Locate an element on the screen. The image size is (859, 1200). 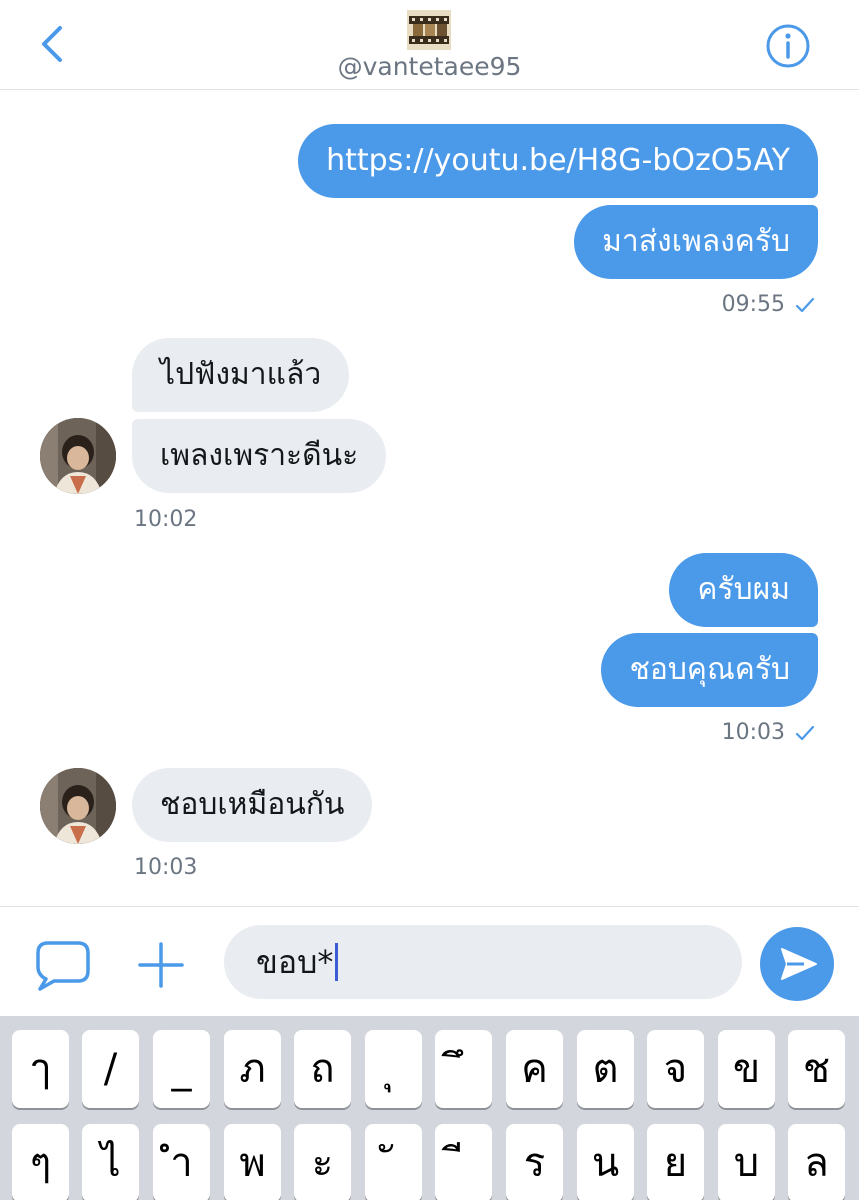
message-timestamp: 10:02 is located at coordinates (166, 519).